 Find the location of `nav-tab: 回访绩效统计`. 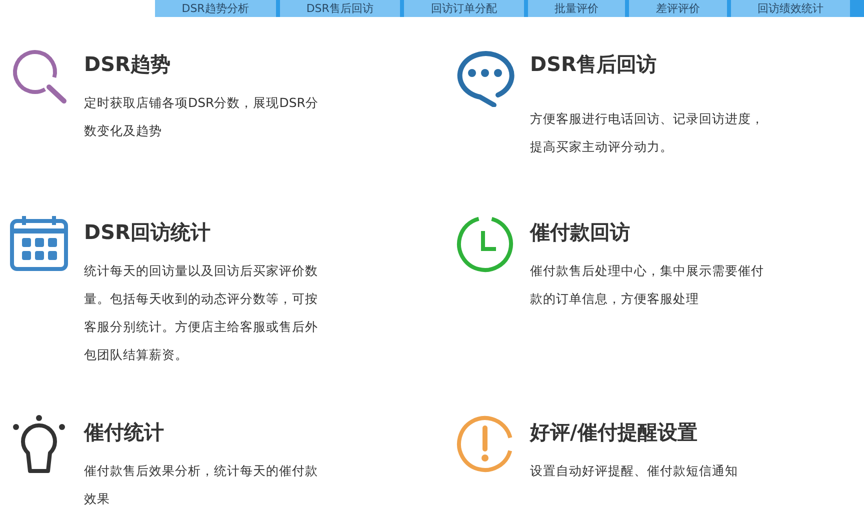

nav-tab: 回访绩效统计 is located at coordinates (790, 8).